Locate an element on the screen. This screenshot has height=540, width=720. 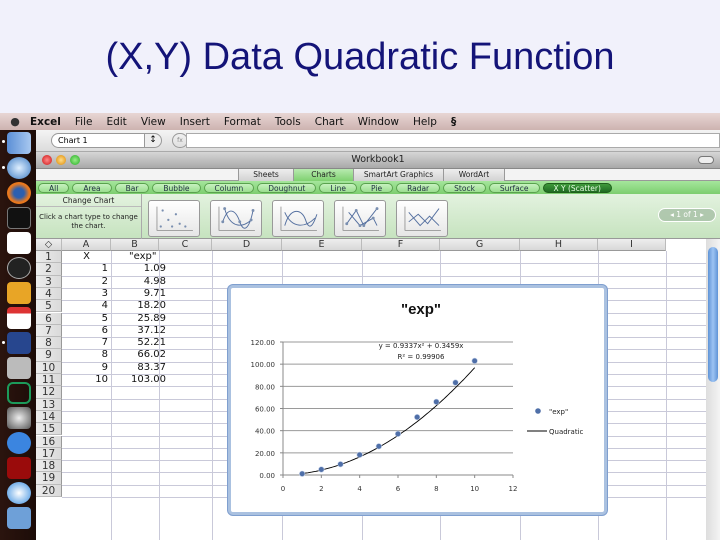
tab-charts: Charts is located at coordinates (323, 175).